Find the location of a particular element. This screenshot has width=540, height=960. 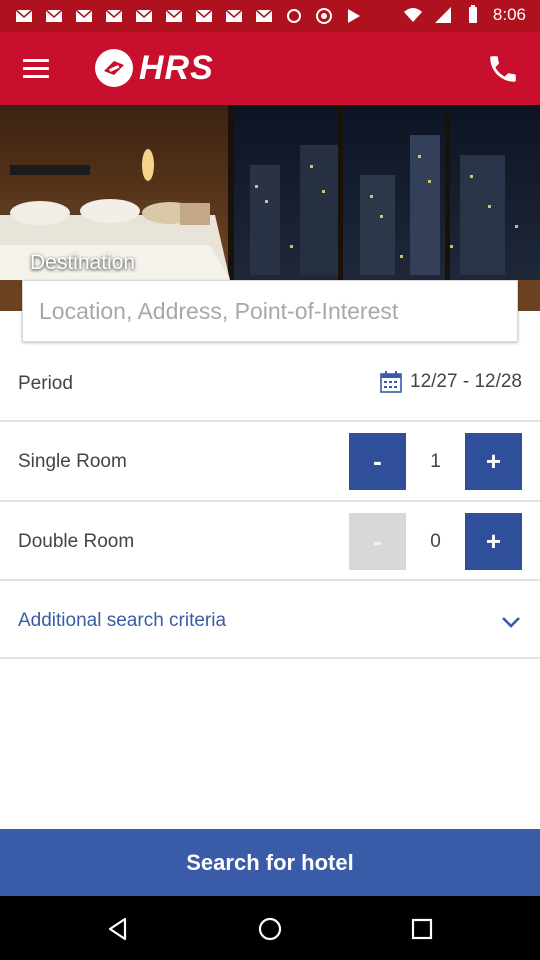

recents-icon is located at coordinates (422, 929).